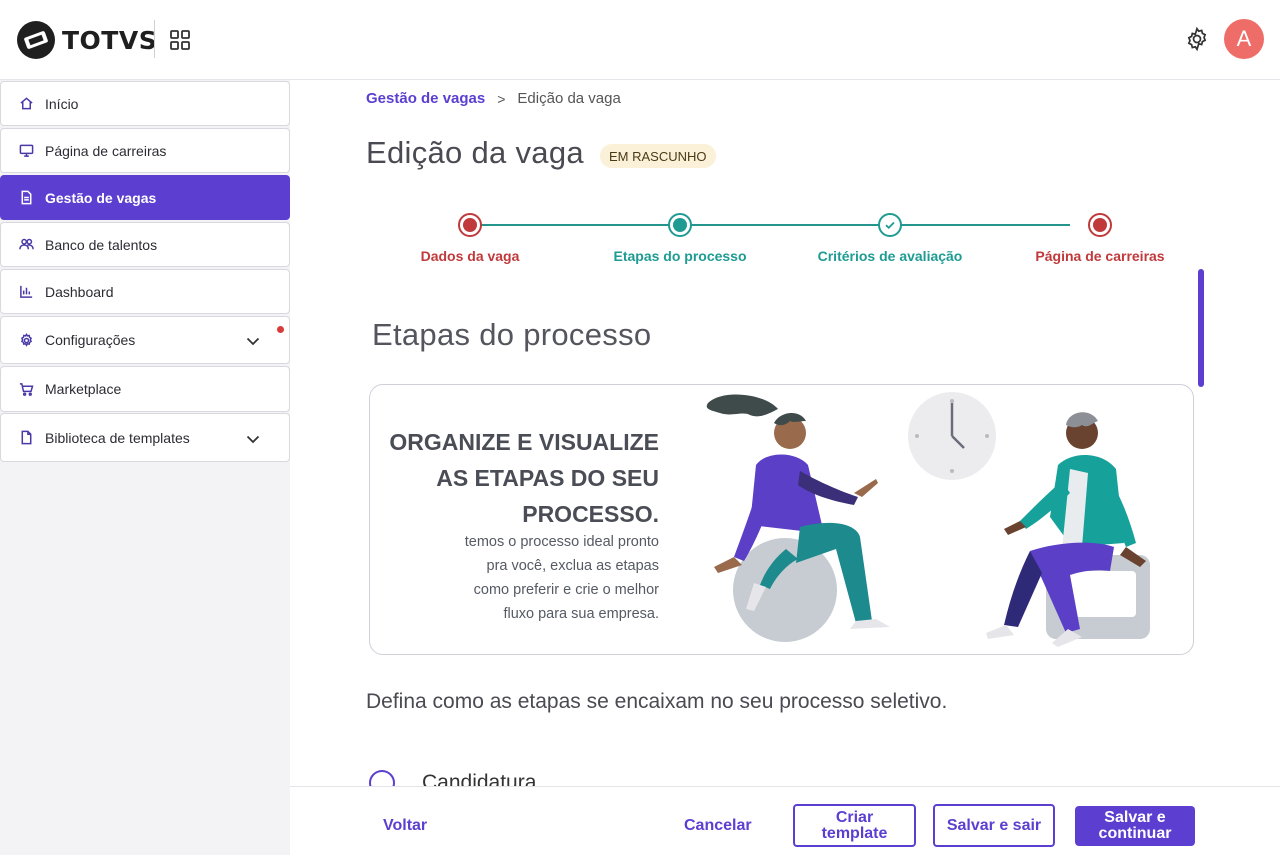 The image size is (1280, 855). I want to click on cart-icon, so click(26, 389).